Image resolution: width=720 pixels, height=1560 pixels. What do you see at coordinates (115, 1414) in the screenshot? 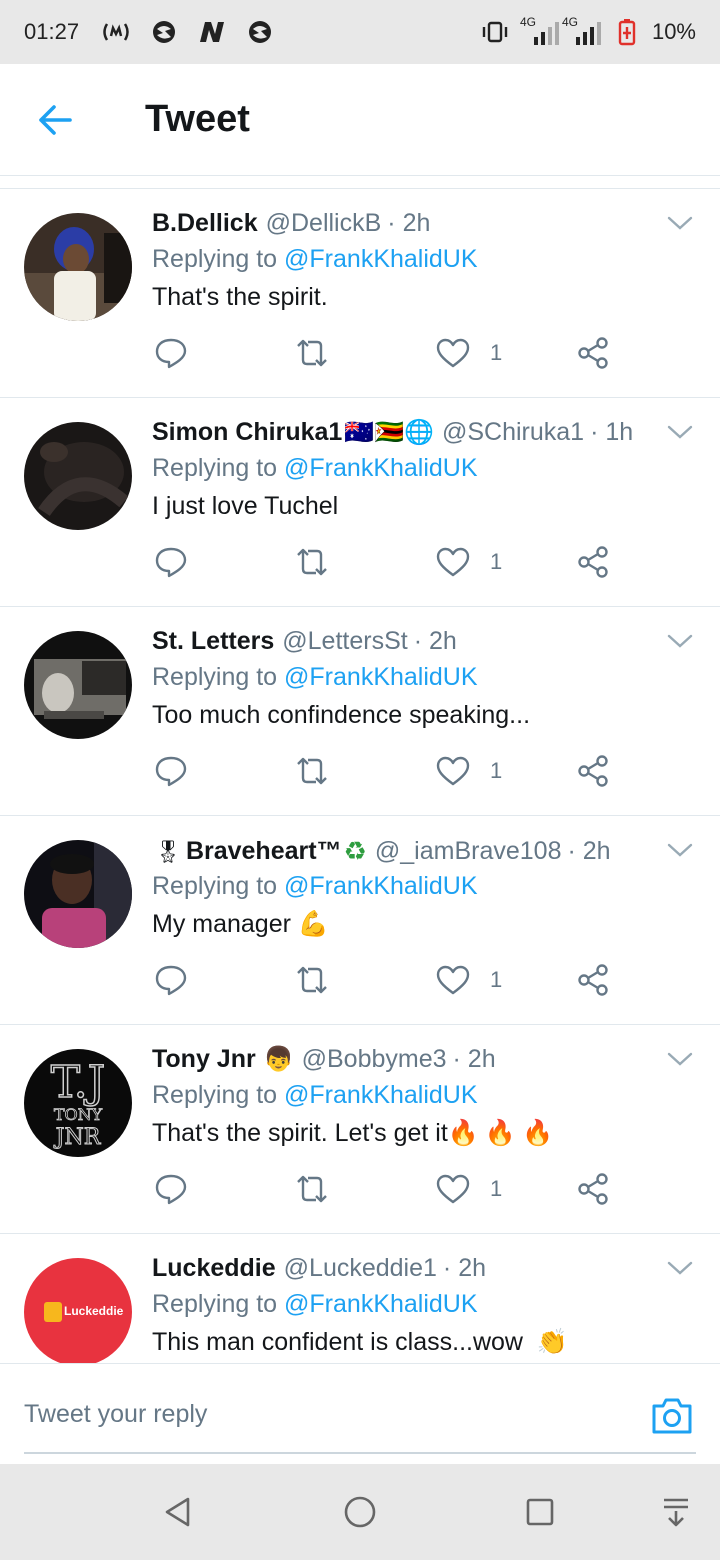
I see `reply-input: Tweet your reply` at bounding box center [115, 1414].